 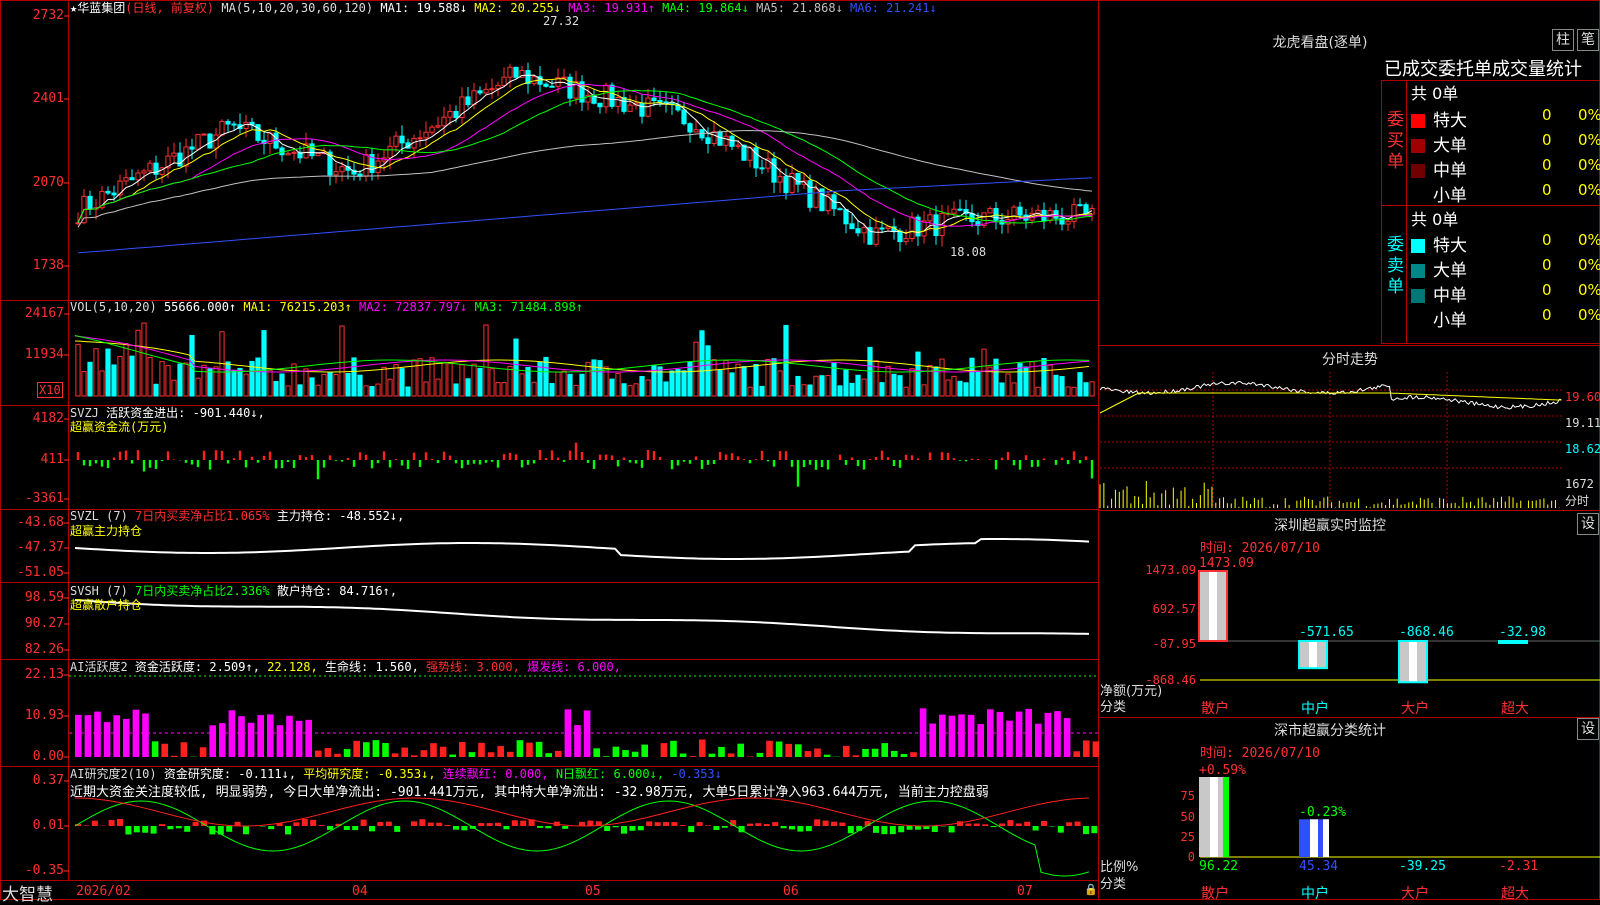 I want to click on dragon-tabs: 已成交委托单成交量统计, so click(x=1483, y=68).